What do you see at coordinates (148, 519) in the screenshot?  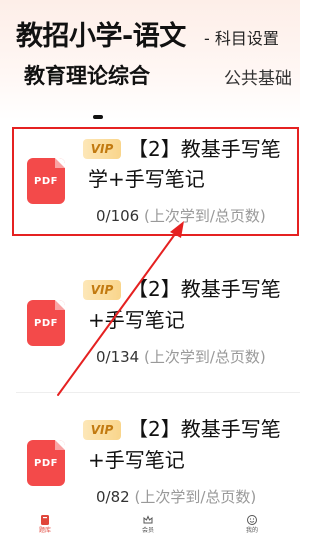 I see `crown-icon` at bounding box center [148, 519].